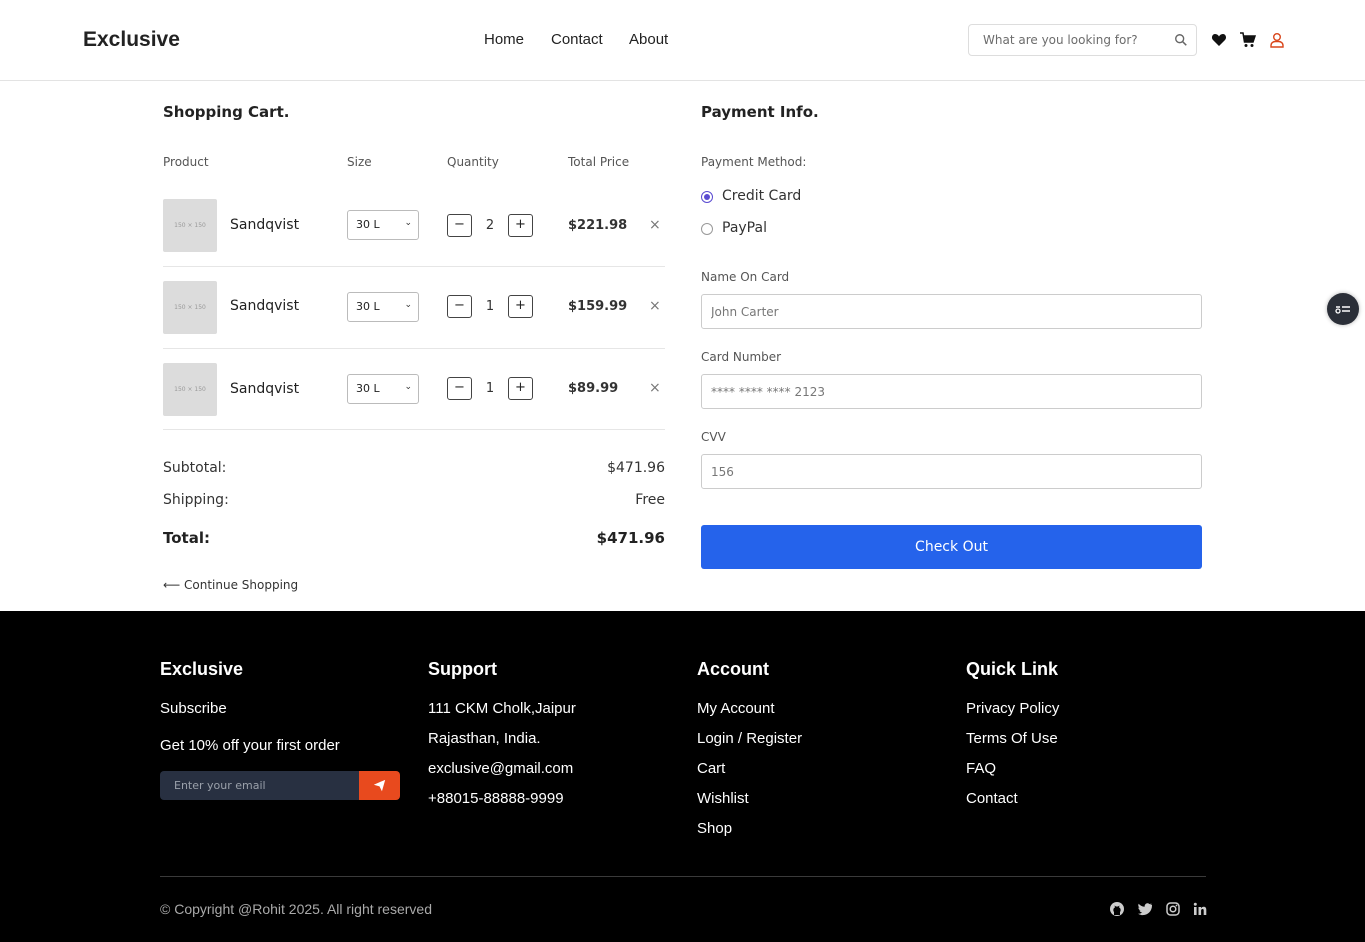  Describe the element at coordinates (741, 357) in the screenshot. I see `card-number-label: Card Number` at that location.